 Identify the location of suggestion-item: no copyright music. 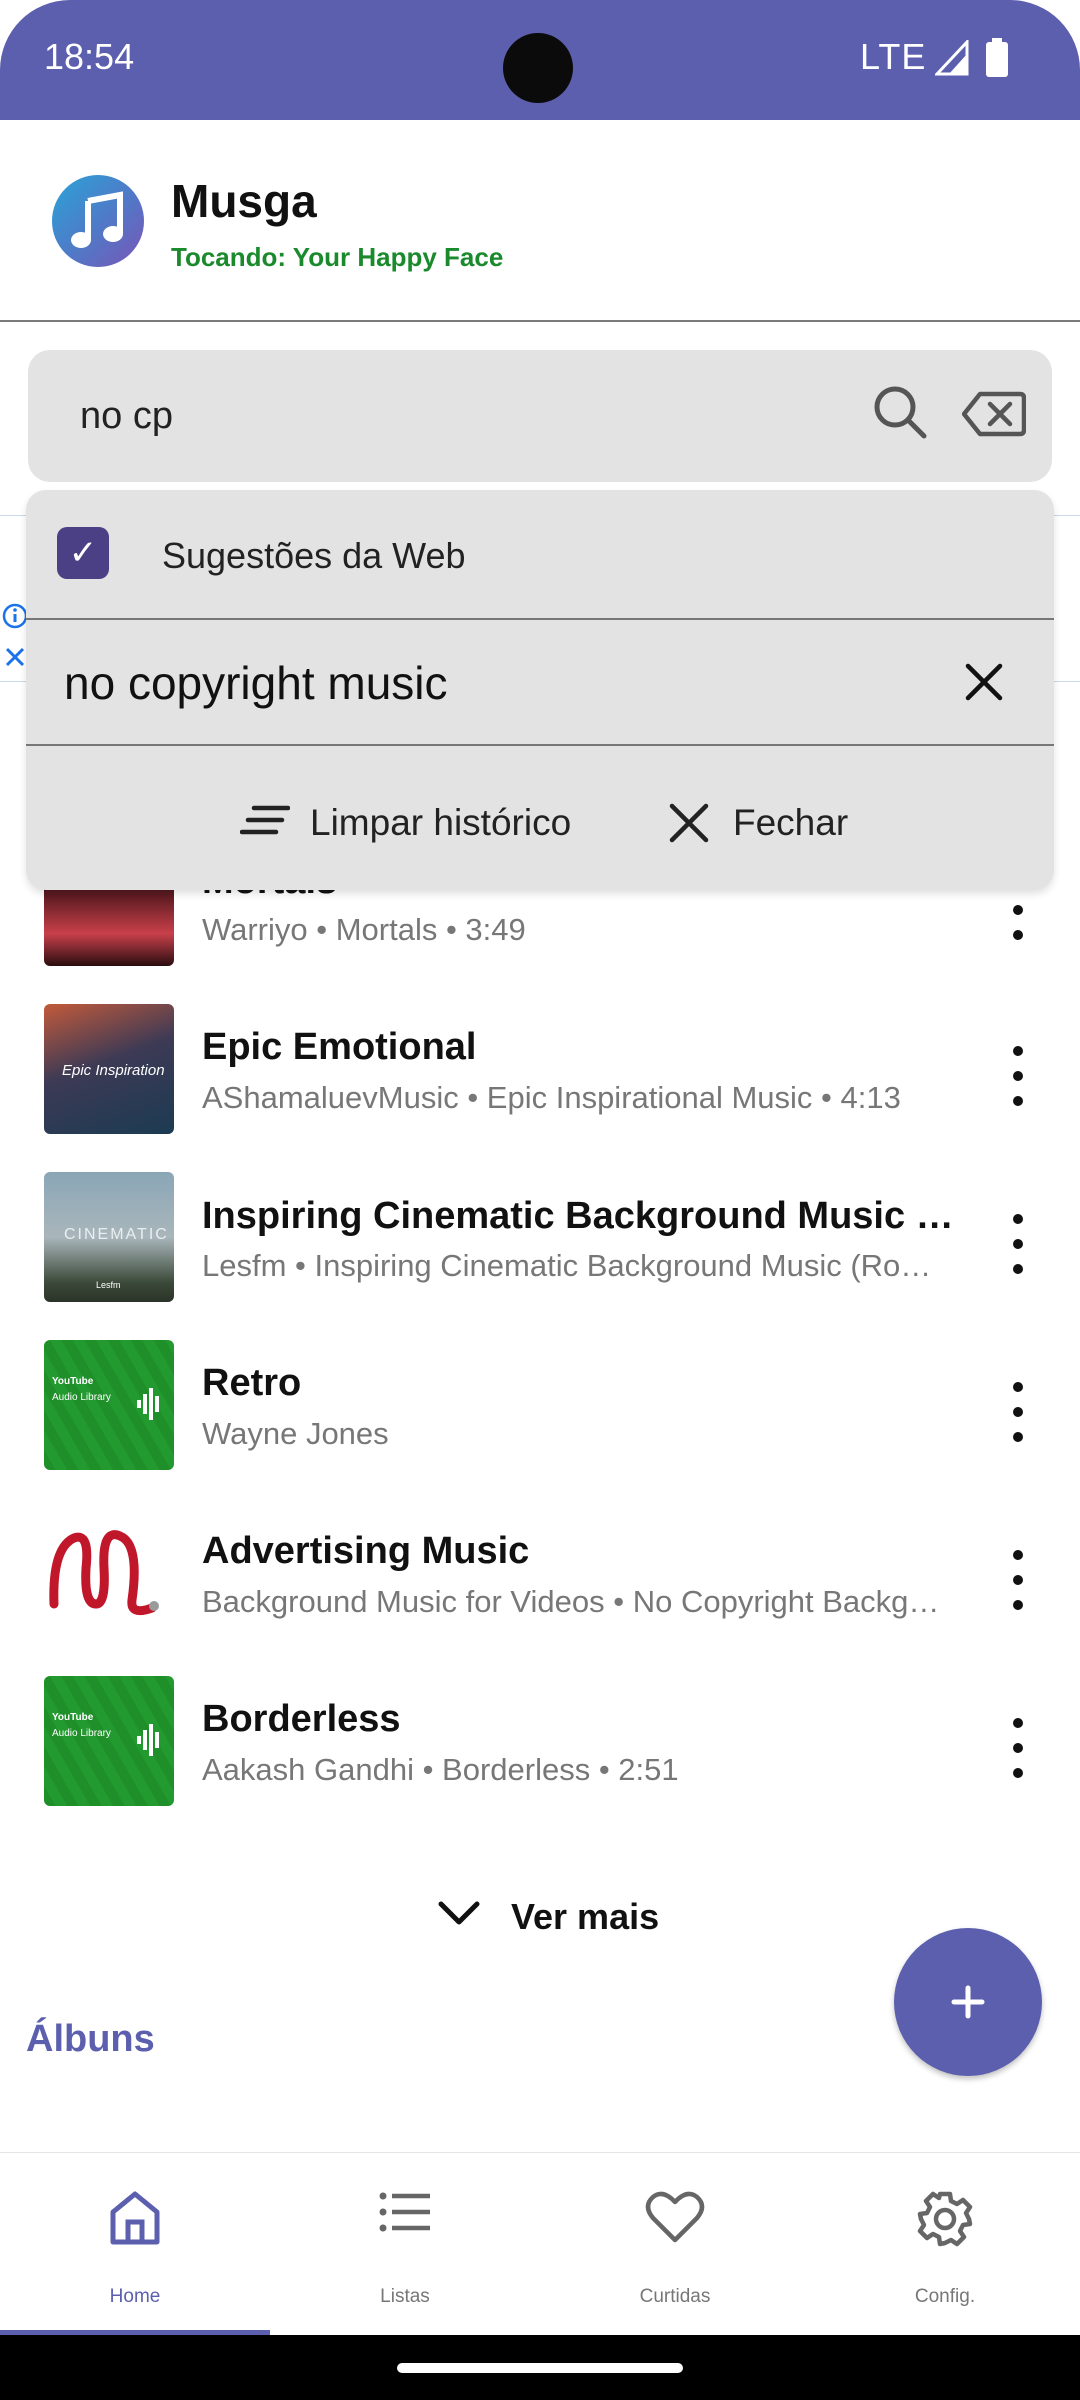
(256, 683).